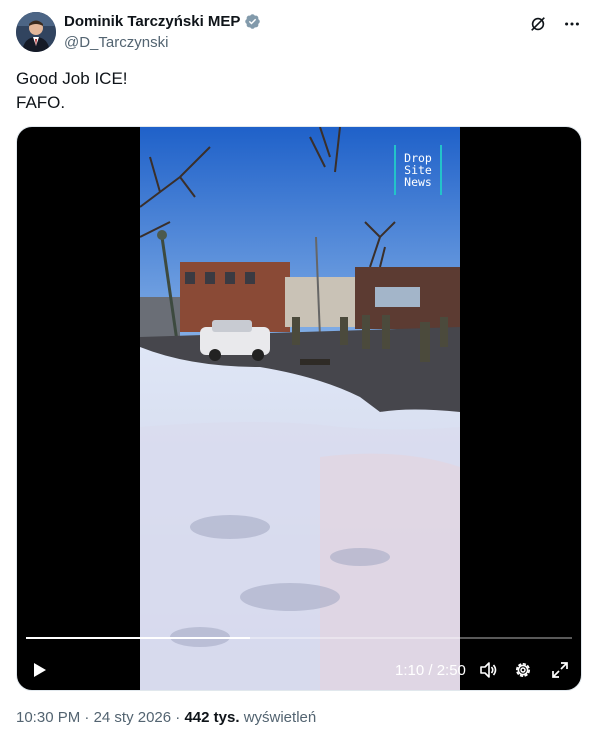 This screenshot has width=598, height=741. I want to click on tweet-line: FAFO., so click(41, 102).